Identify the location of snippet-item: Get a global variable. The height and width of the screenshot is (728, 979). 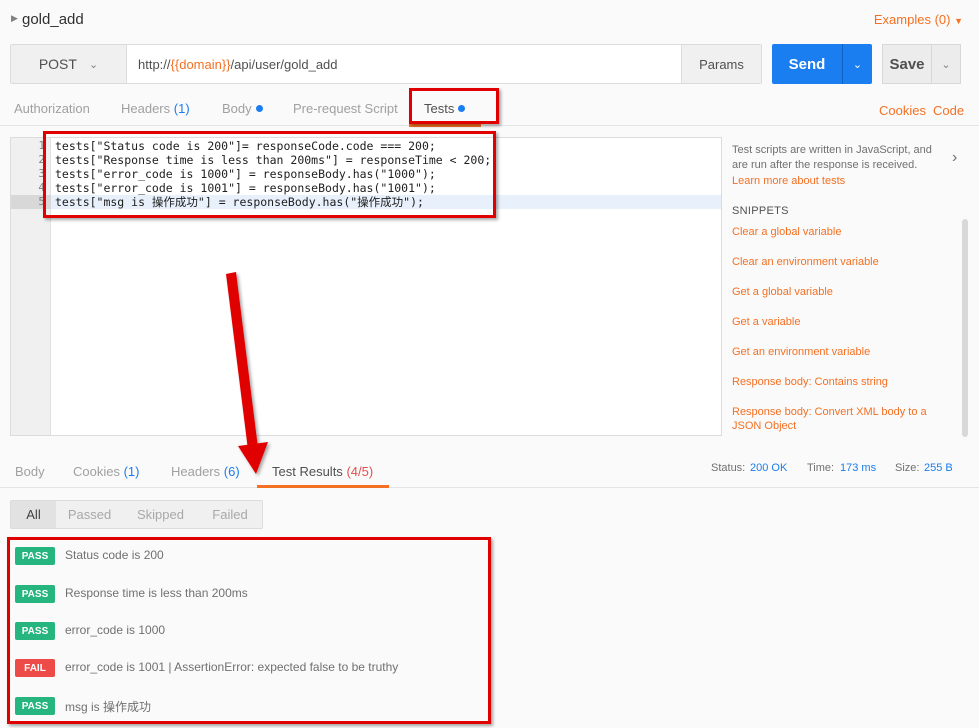
(842, 292).